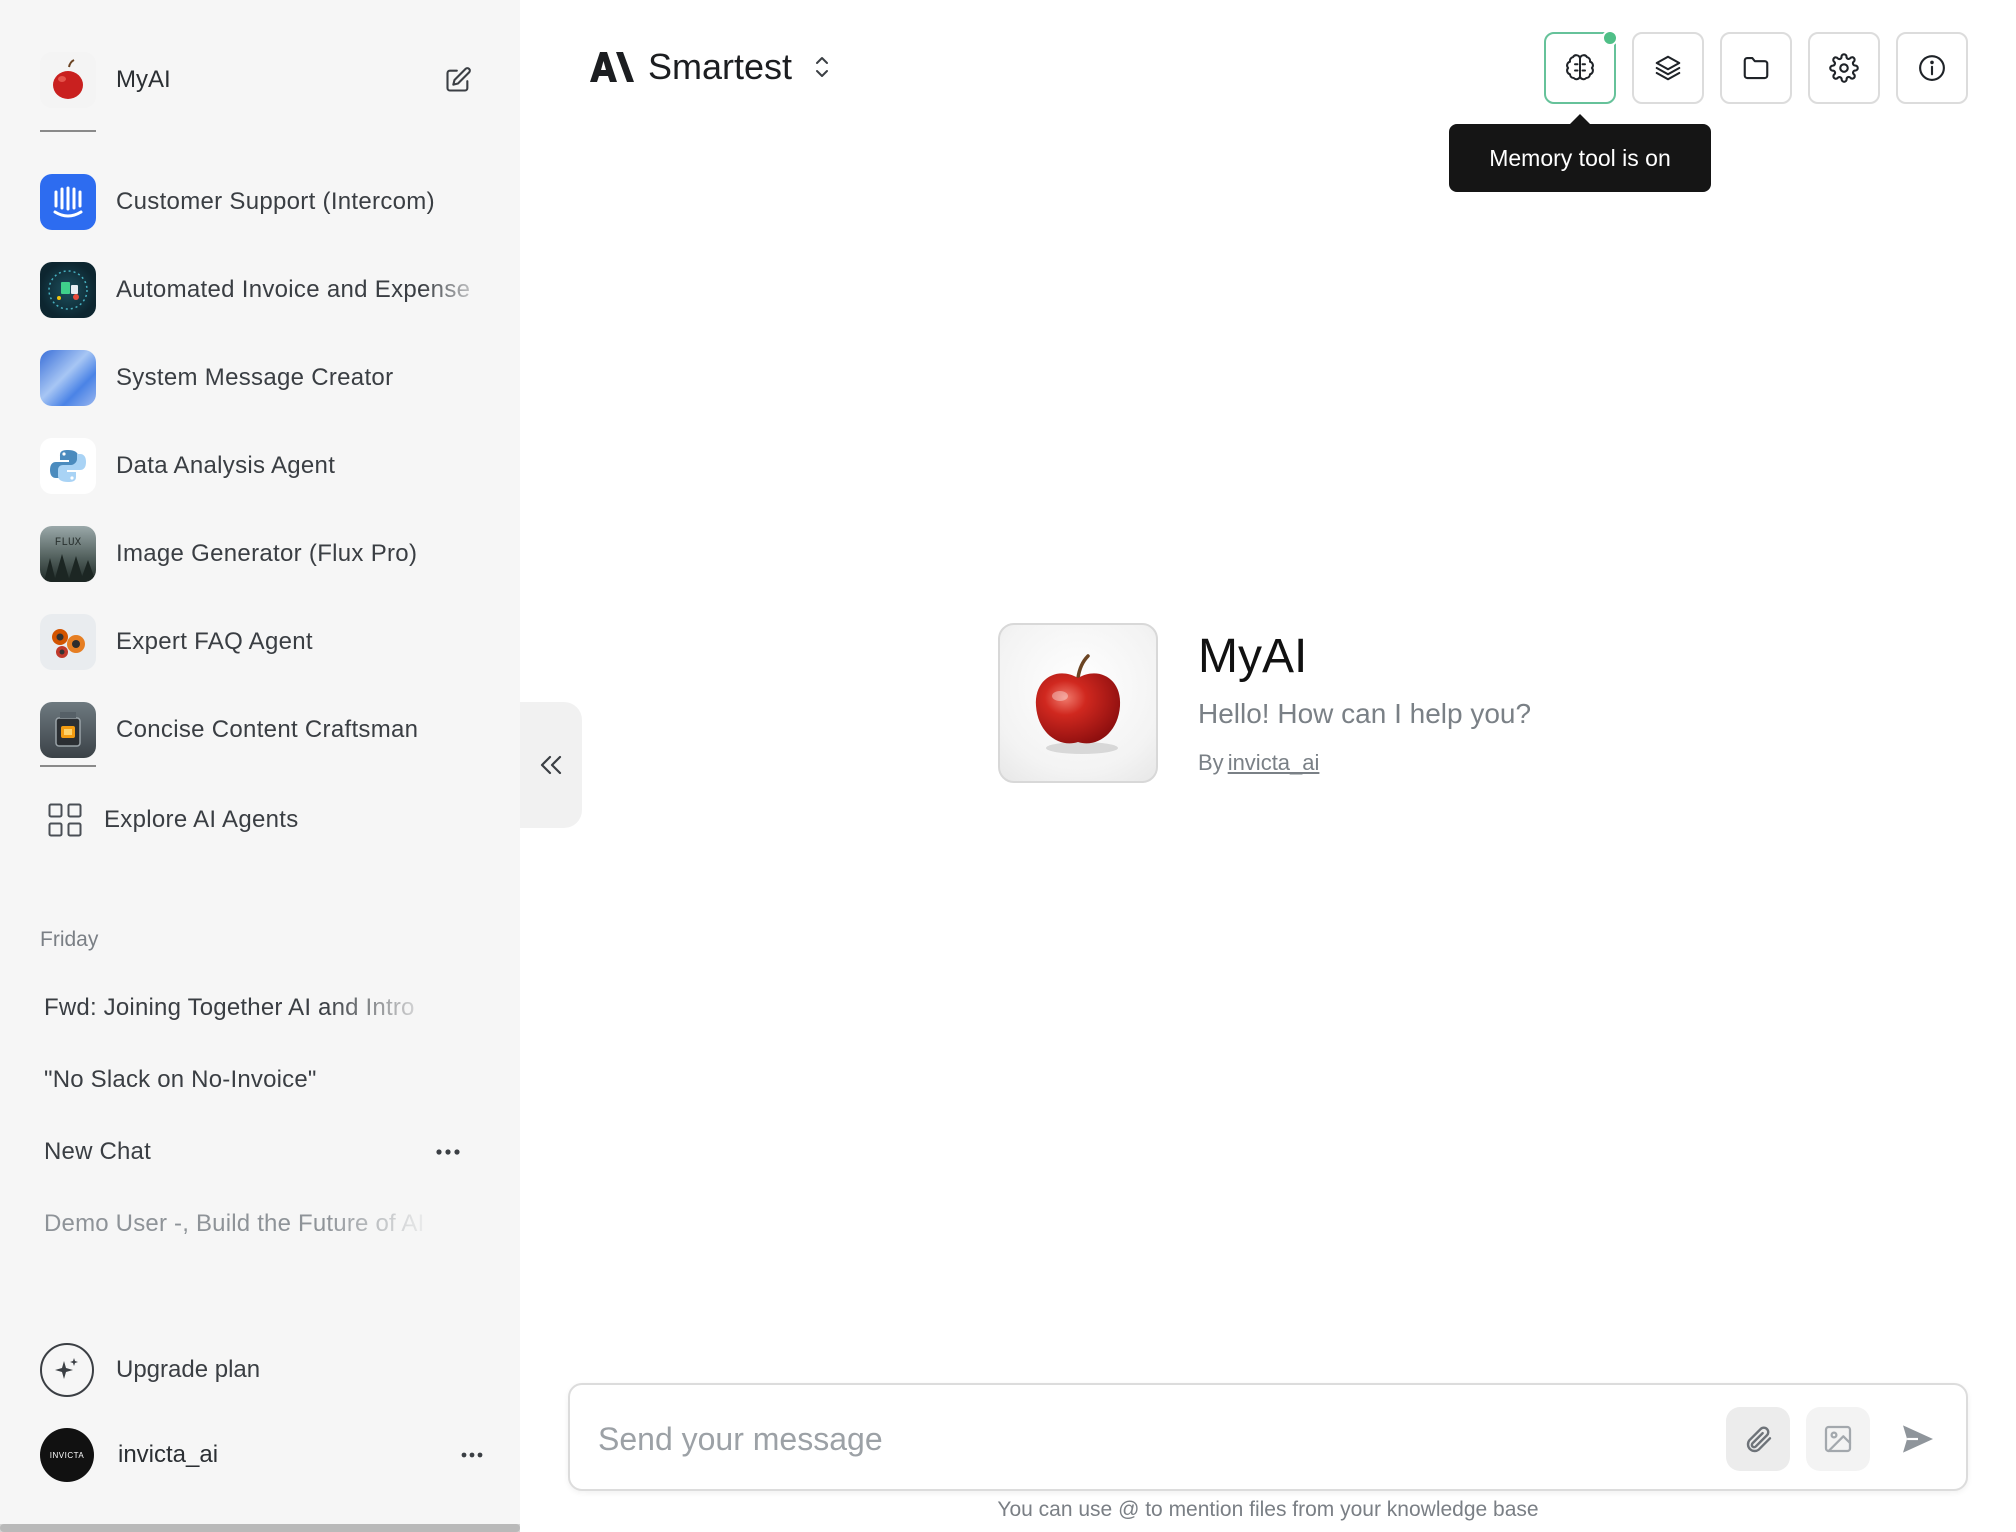  Describe the element at coordinates (255, 377) in the screenshot. I see `agent-label: System Message Creator` at that location.